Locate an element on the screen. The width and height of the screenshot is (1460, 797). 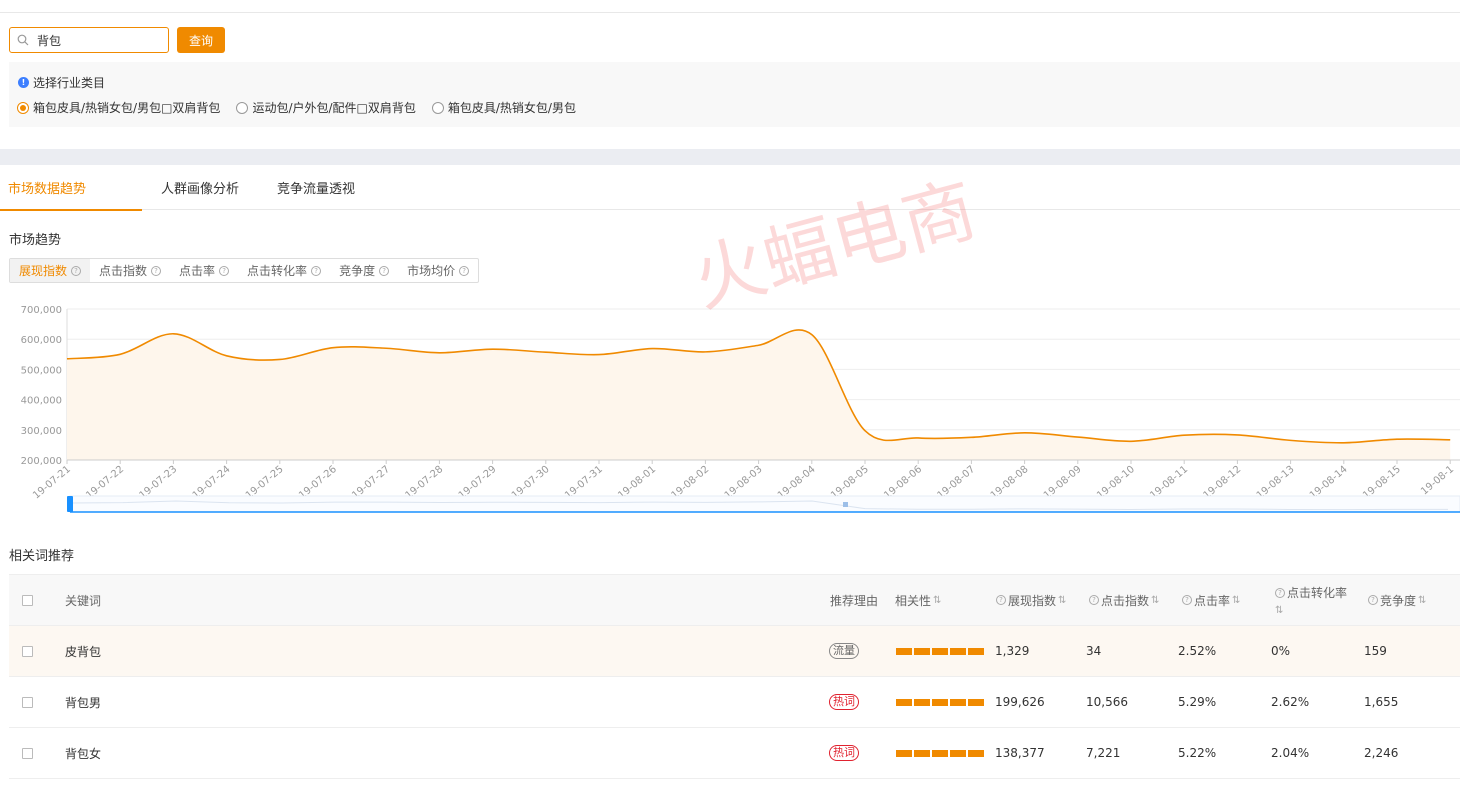
conversion-cell: 0% is located at coordinates (1281, 651).